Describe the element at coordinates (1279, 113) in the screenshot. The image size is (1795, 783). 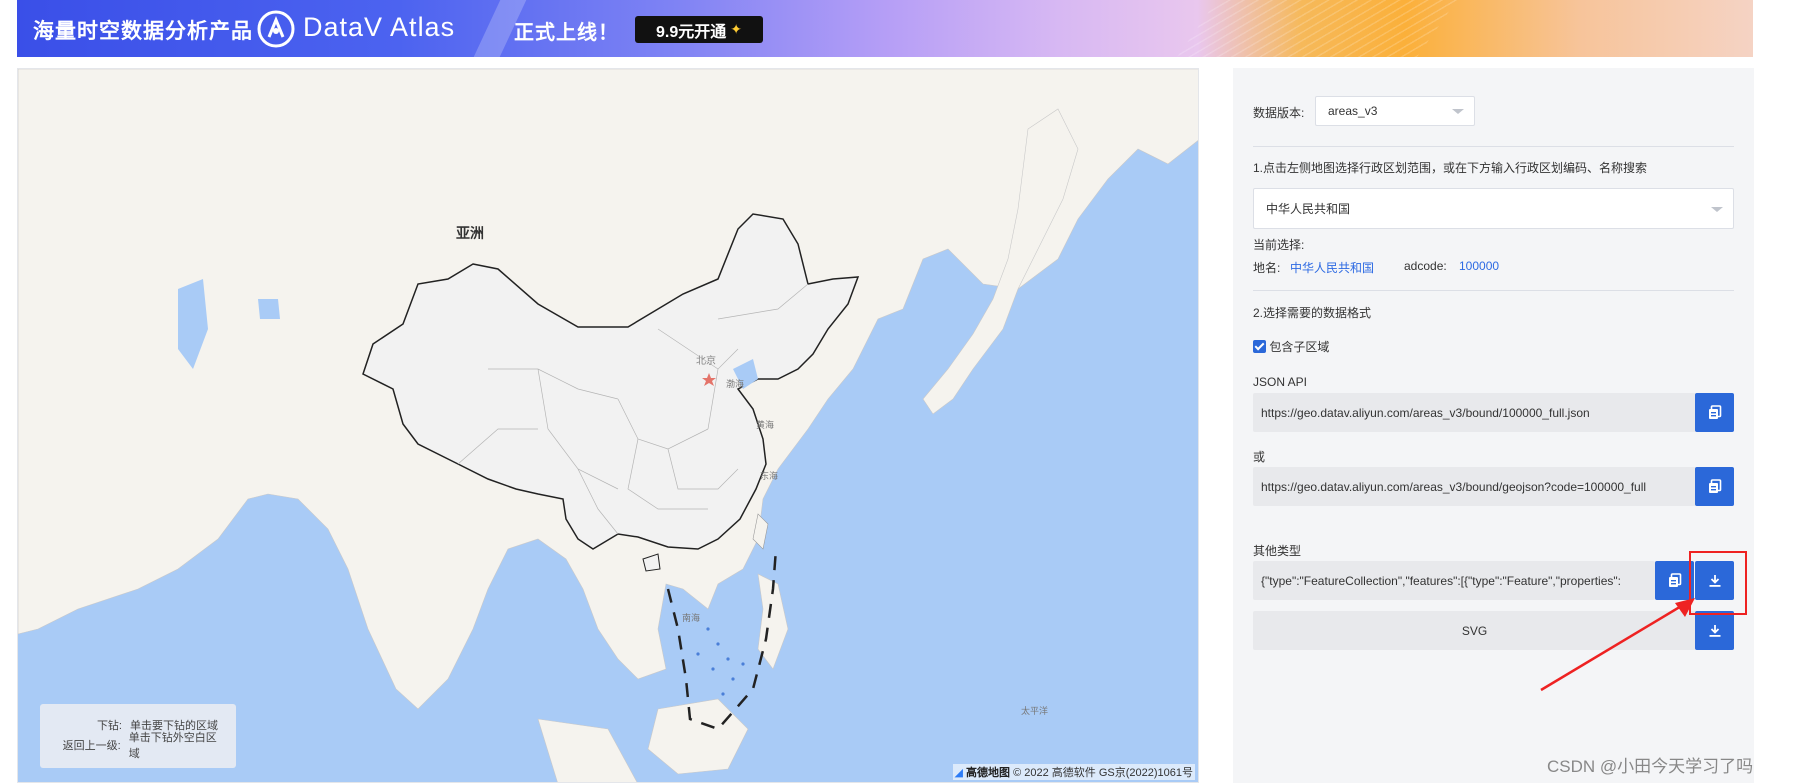
I see `version-label: 数据版本:` at that location.